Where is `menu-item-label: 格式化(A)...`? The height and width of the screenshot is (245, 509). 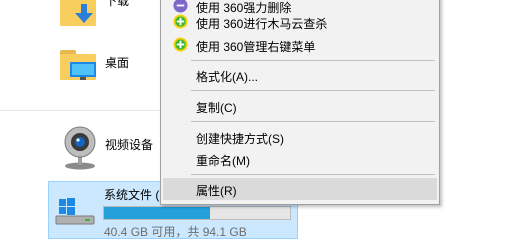 menu-item-label: 格式化(A)... is located at coordinates (227, 77).